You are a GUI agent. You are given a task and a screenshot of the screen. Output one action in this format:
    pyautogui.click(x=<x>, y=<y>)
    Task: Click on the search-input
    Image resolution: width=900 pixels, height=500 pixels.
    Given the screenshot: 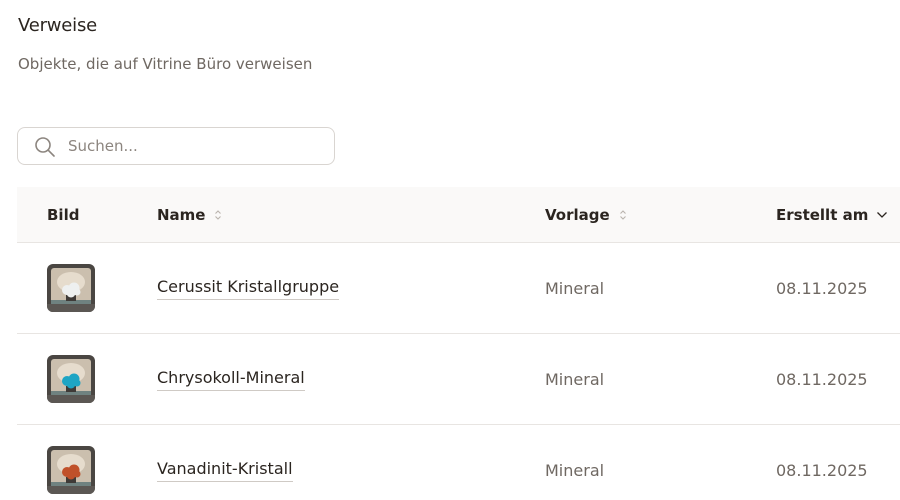 What is the action you would take?
    pyautogui.click(x=198, y=146)
    